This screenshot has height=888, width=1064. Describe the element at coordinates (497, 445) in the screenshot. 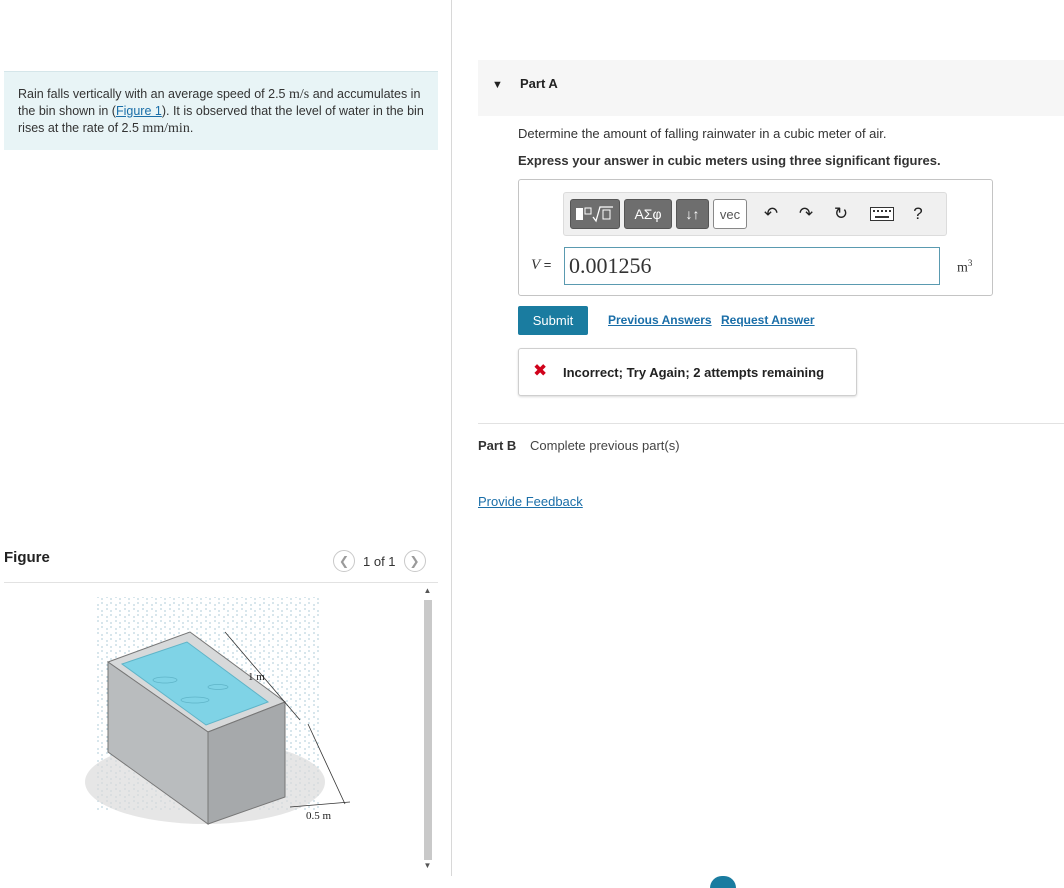

I see `part-b-label: Part B` at that location.